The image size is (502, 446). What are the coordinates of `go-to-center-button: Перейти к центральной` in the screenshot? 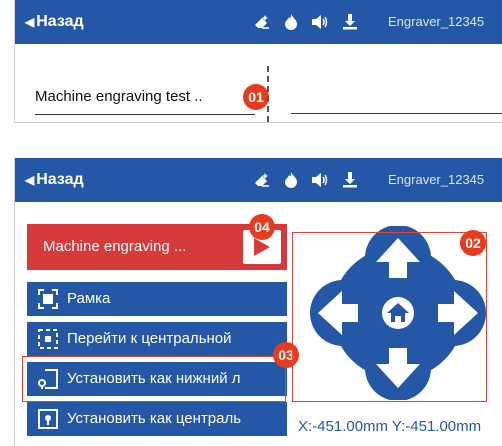 It's located at (157, 339).